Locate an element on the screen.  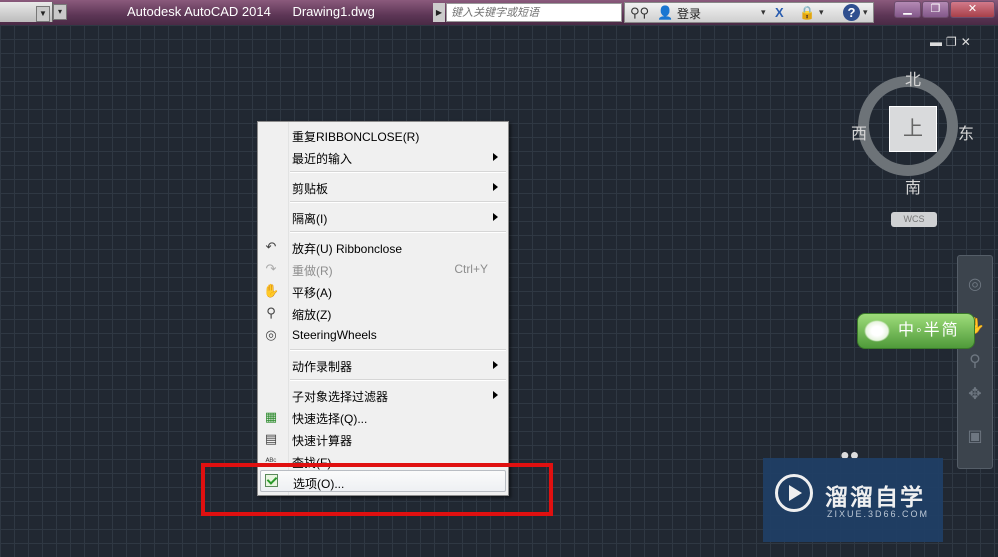
navigation-bar: ◎ ✋ ⚲ ✥ ▣ is located at coordinates (975, 362).